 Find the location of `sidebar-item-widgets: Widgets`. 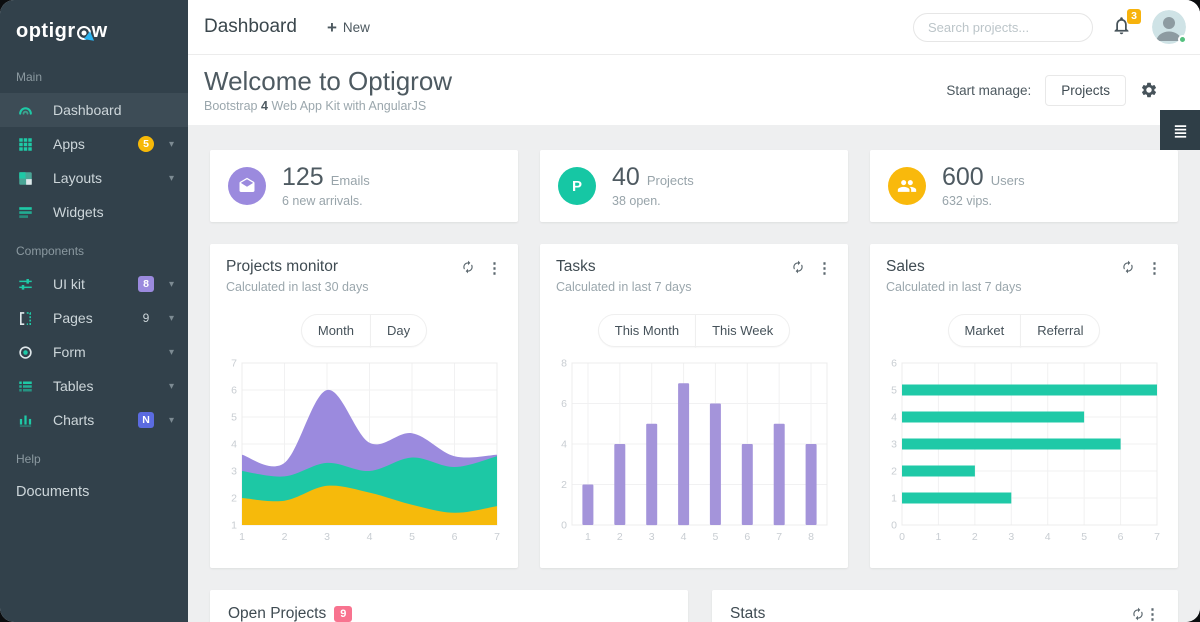

sidebar-item-widgets: Widgets is located at coordinates (94, 212).